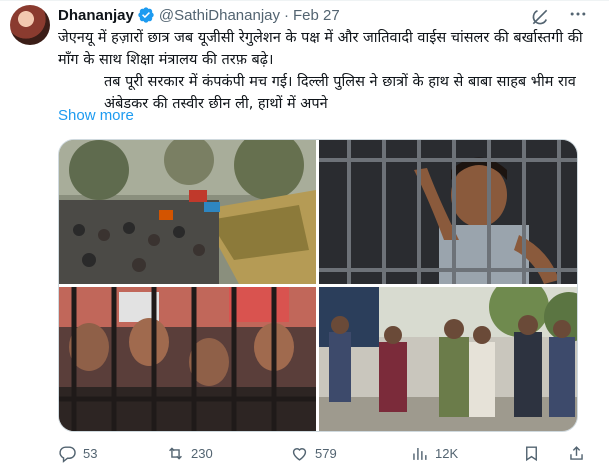  What do you see at coordinates (96, 115) in the screenshot?
I see `show-more-link: Show more` at bounding box center [96, 115].